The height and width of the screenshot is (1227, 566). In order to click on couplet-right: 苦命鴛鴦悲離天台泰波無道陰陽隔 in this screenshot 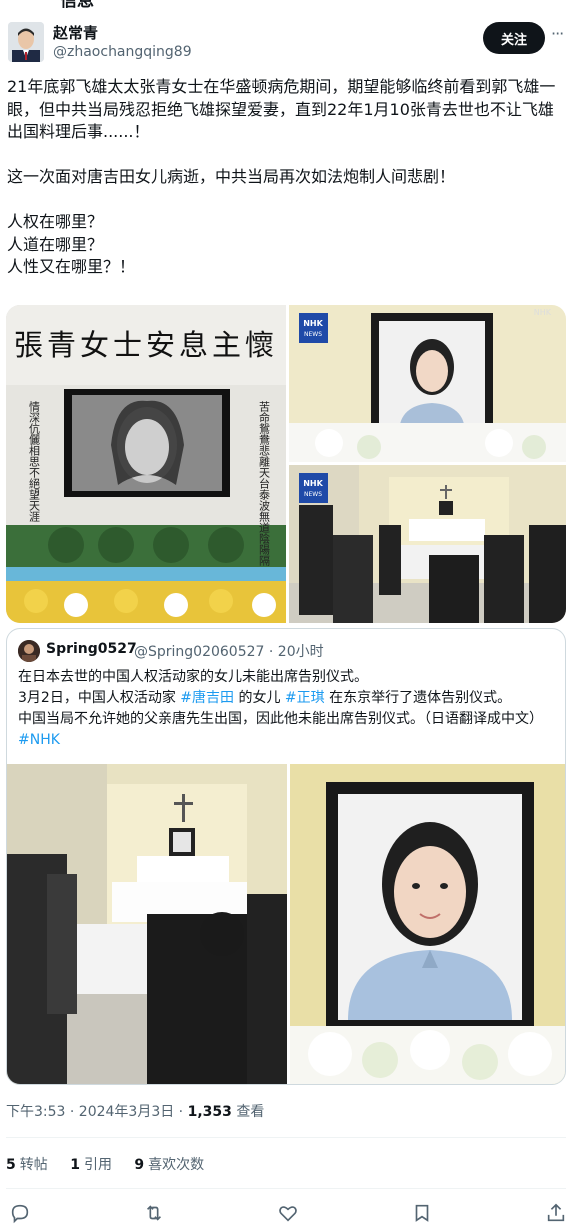, I will do `click(264, 484)`.